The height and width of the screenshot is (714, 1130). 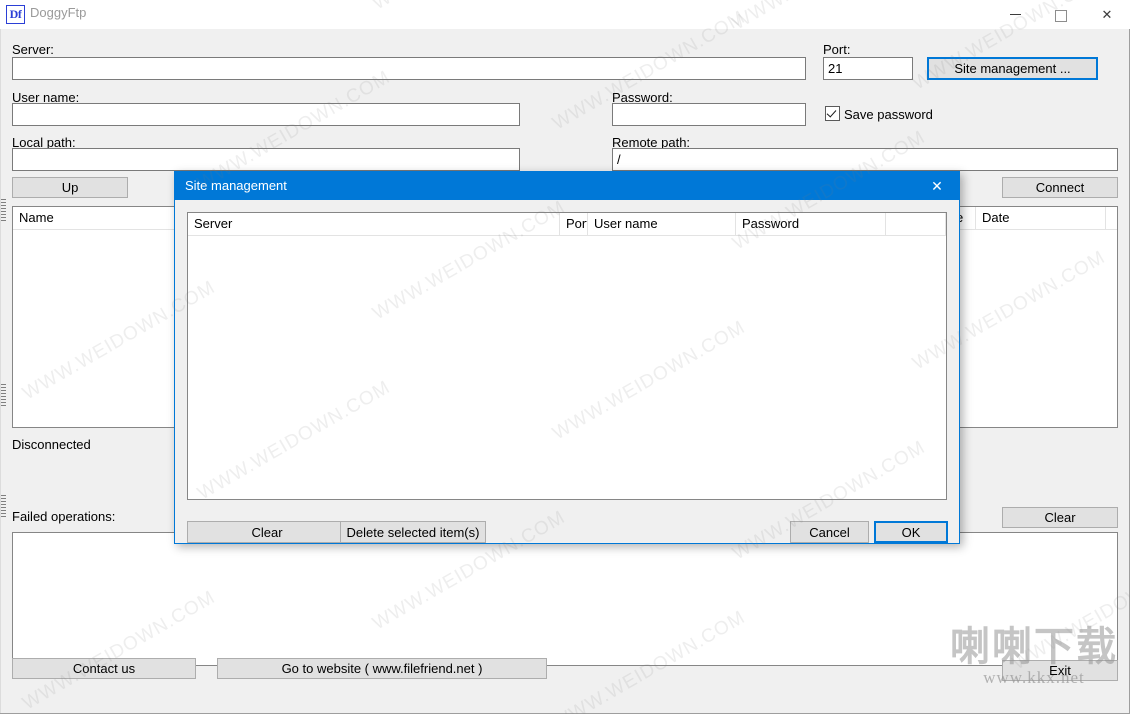 I want to click on minimize-icon, so click(x=1015, y=15).